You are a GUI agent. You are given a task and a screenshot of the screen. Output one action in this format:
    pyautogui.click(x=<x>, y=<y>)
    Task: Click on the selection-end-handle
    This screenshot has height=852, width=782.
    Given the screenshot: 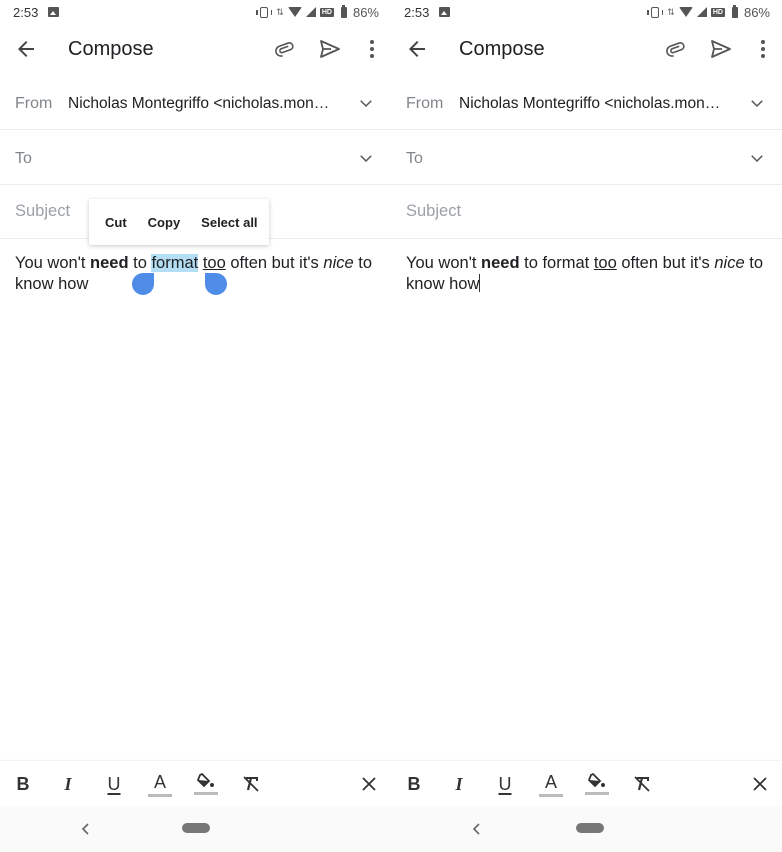 What is the action you would take?
    pyautogui.click(x=216, y=284)
    